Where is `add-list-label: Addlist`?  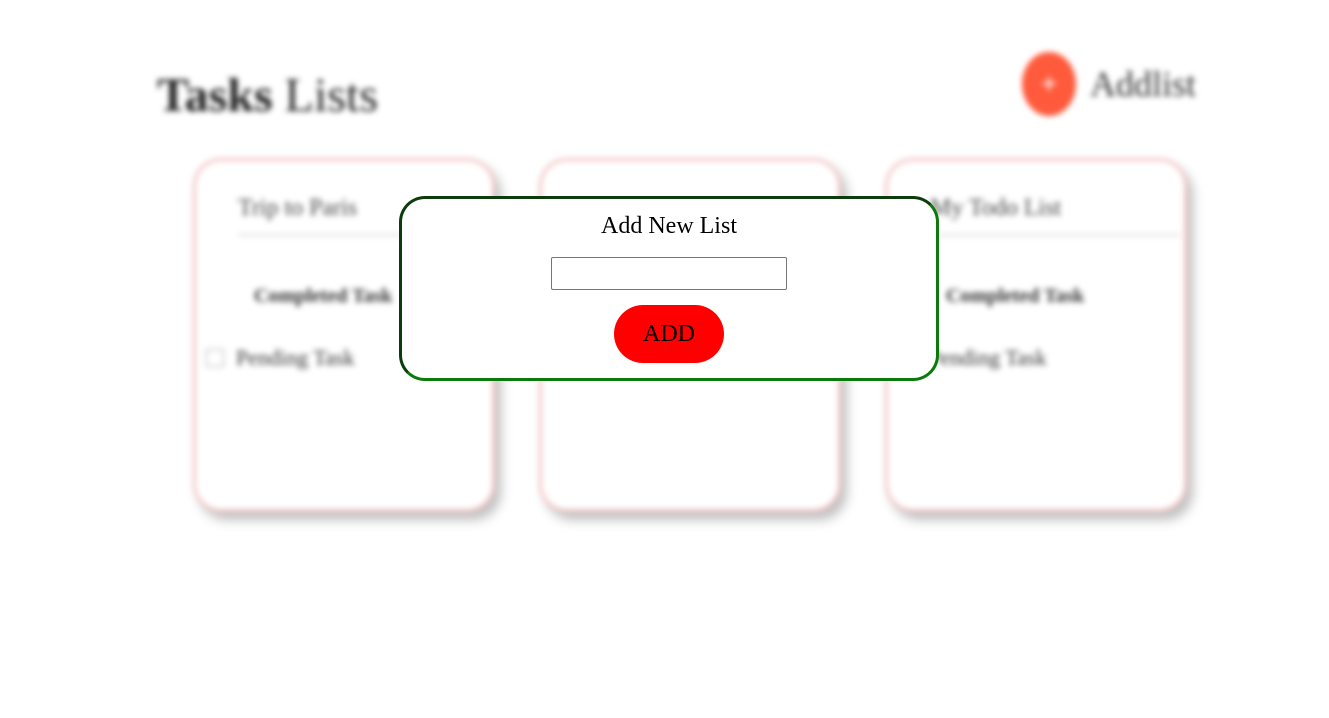
add-list-label: Addlist is located at coordinates (1143, 84).